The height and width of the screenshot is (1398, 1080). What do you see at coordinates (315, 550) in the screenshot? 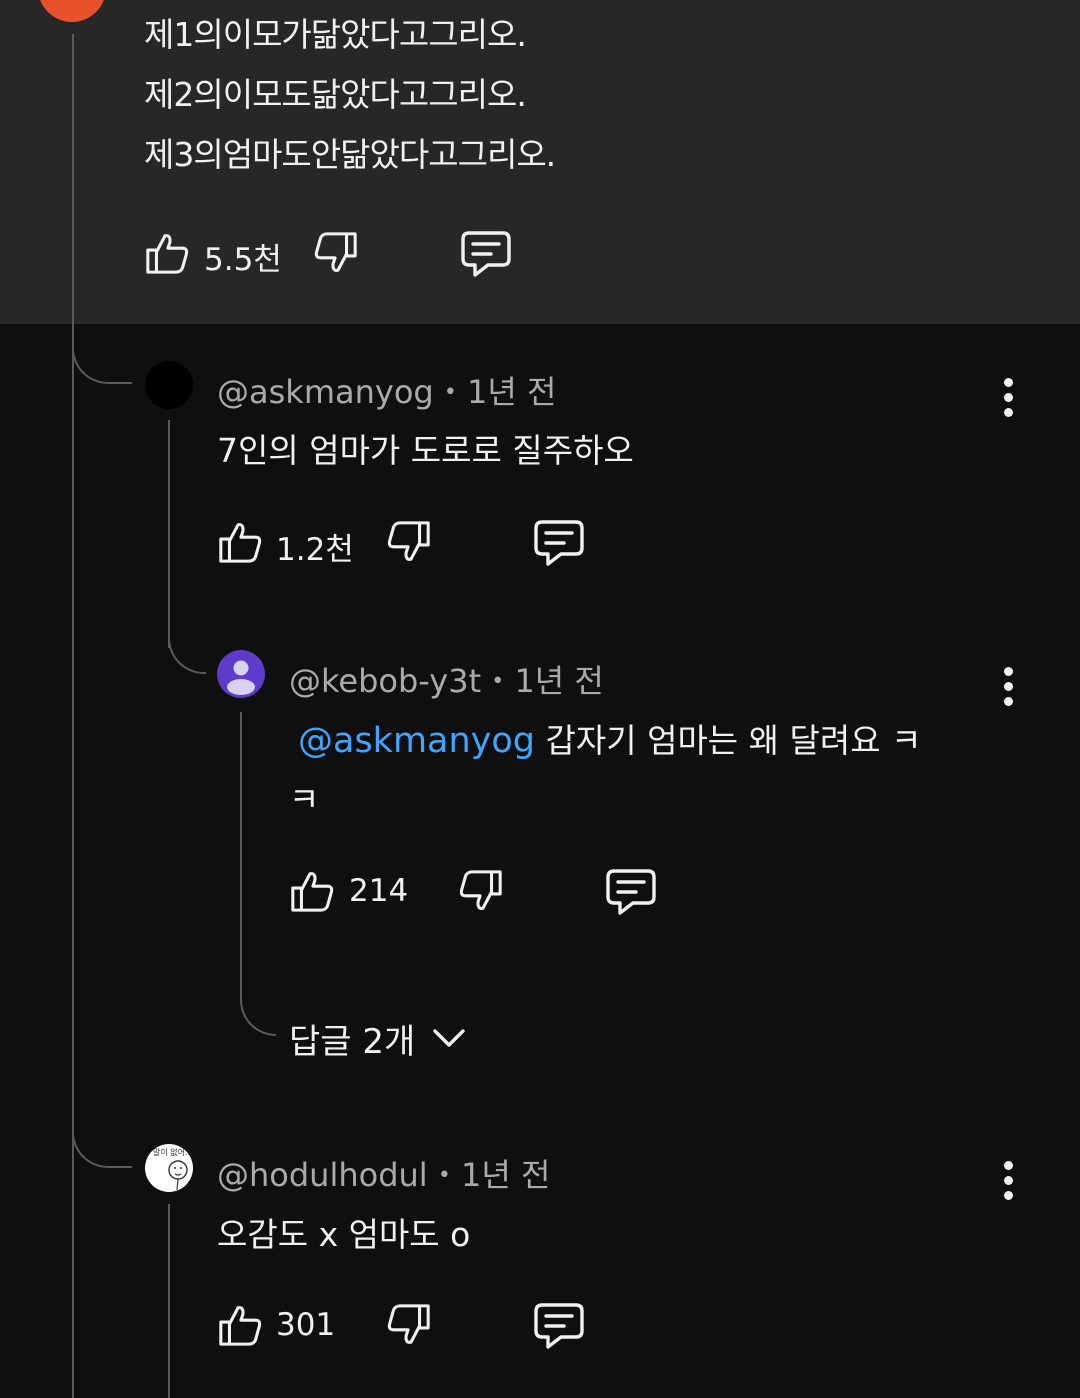
I see `like-count: 1.2천` at bounding box center [315, 550].